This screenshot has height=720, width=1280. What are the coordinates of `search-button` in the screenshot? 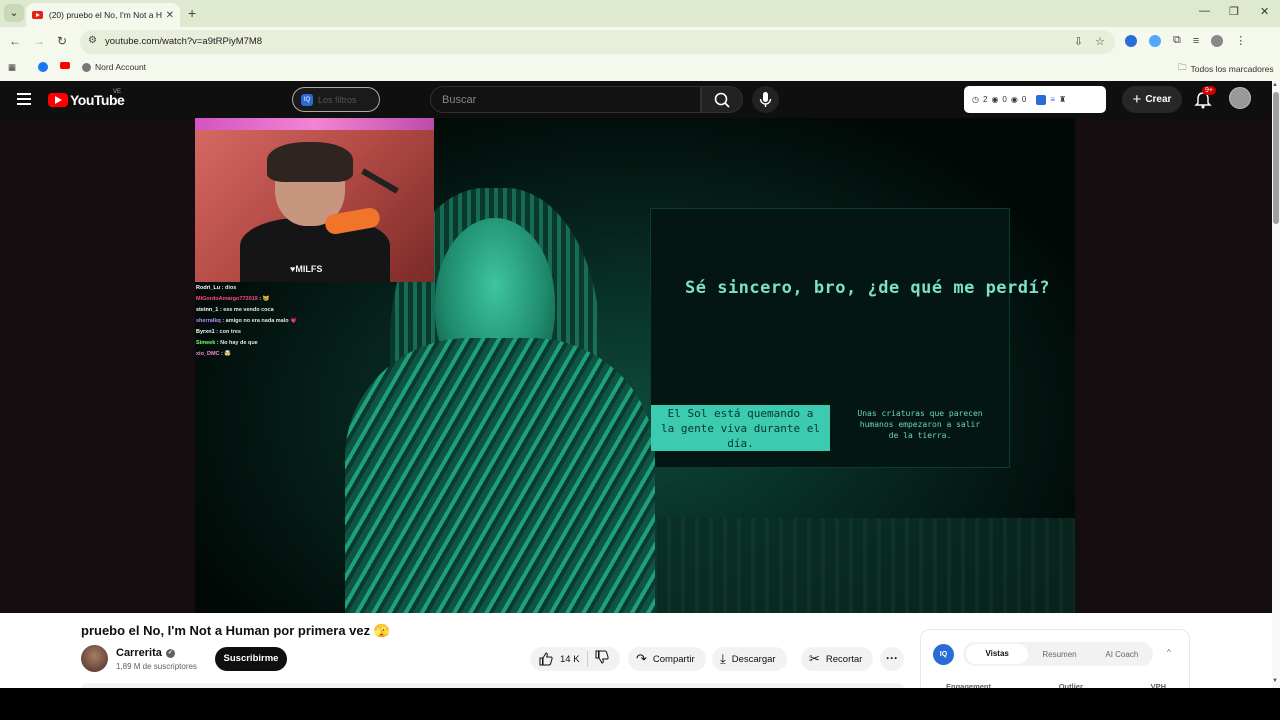 It's located at (722, 99).